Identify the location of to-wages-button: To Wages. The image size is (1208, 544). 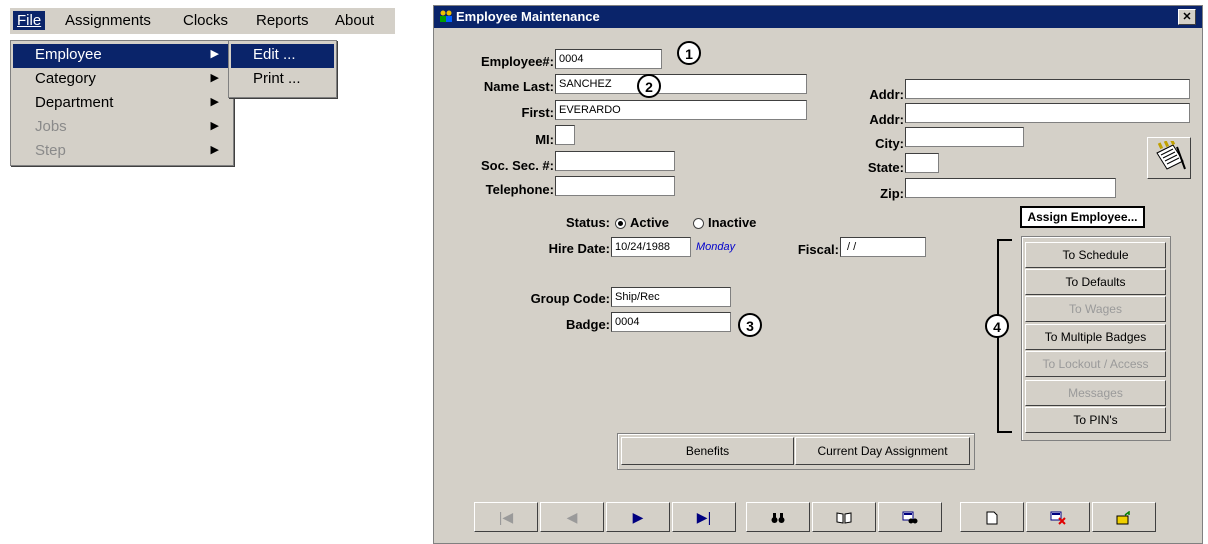
(1095, 309).